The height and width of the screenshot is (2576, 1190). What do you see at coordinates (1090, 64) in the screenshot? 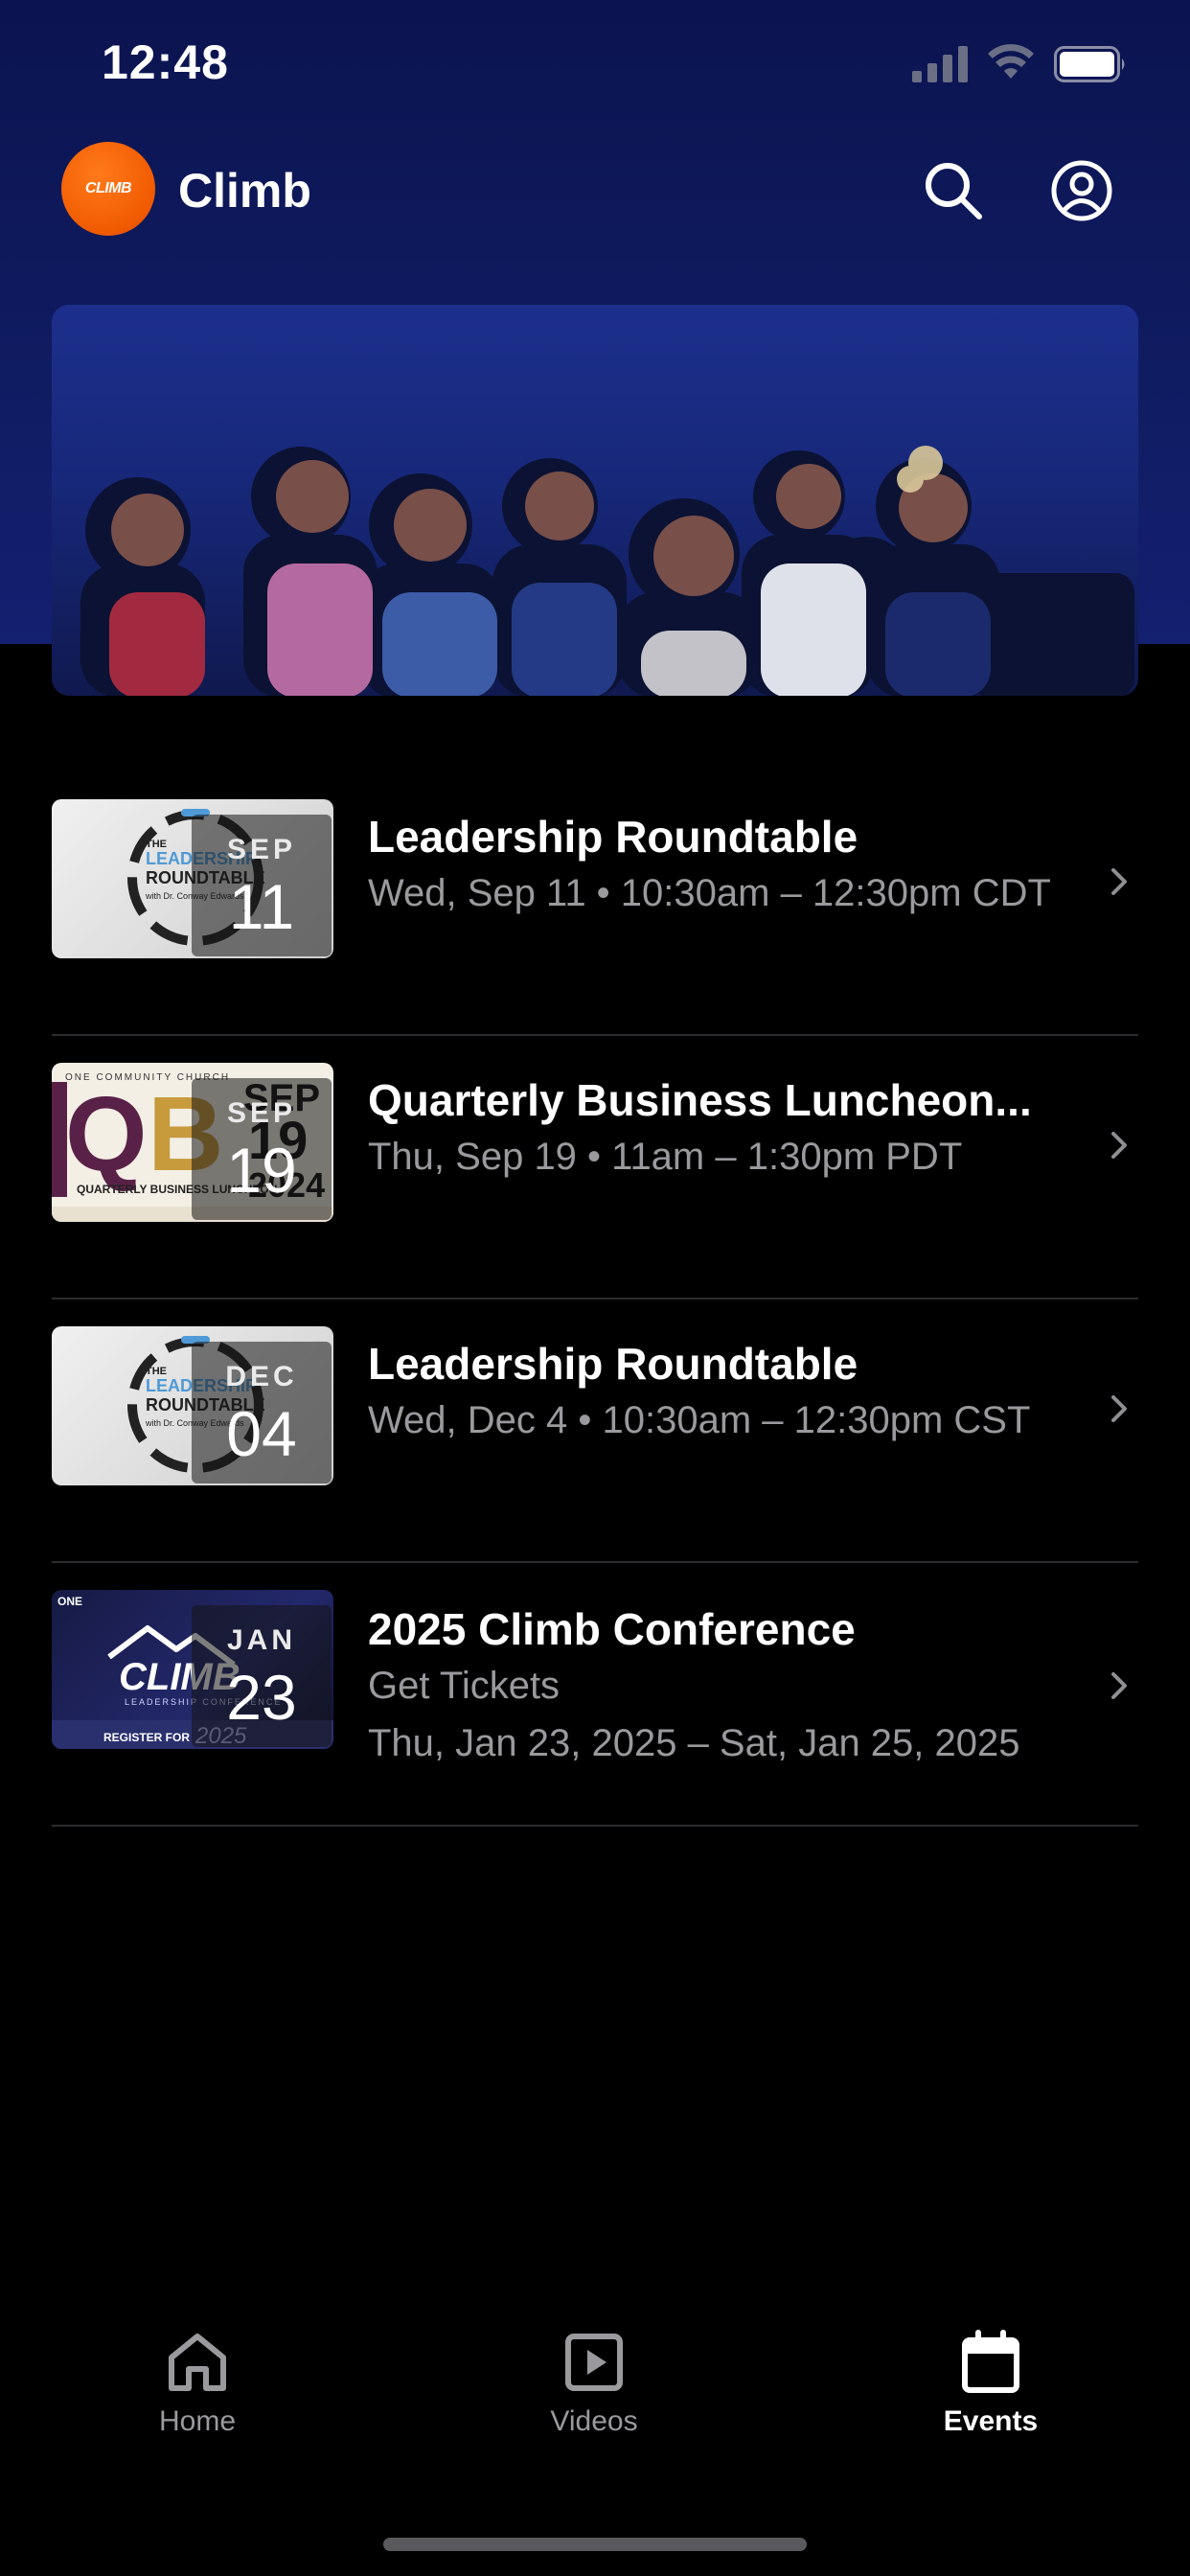
I see `battery-icon` at bounding box center [1090, 64].